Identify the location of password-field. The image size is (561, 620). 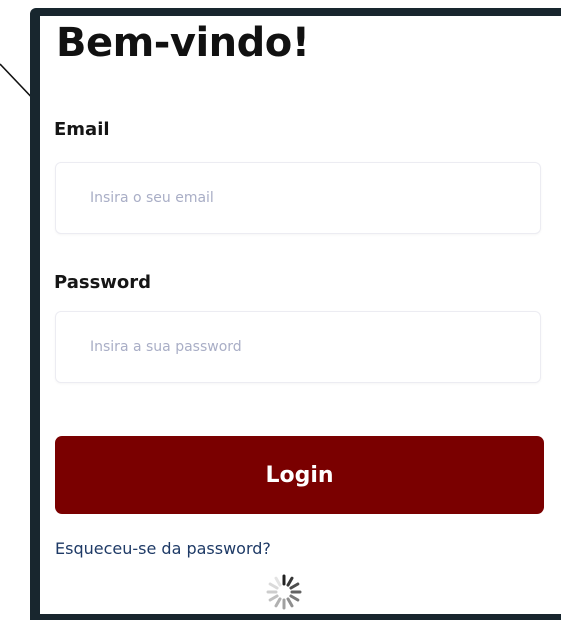
(298, 347).